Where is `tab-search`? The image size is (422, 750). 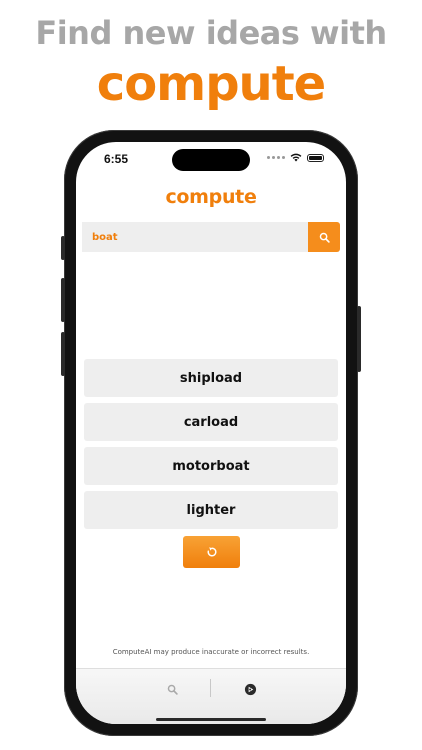 tab-search is located at coordinates (172, 689).